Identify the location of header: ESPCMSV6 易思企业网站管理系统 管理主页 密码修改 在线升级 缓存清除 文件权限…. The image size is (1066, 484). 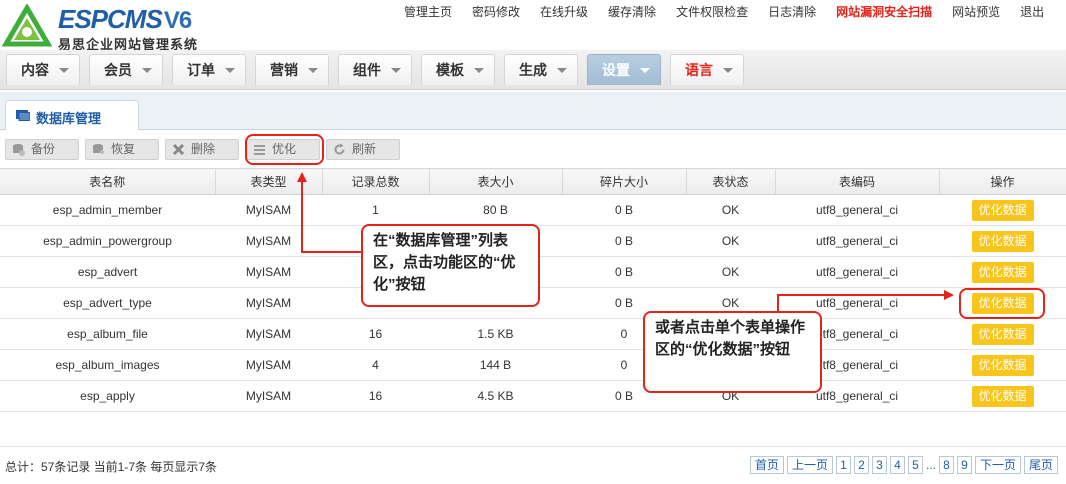
(533, 27).